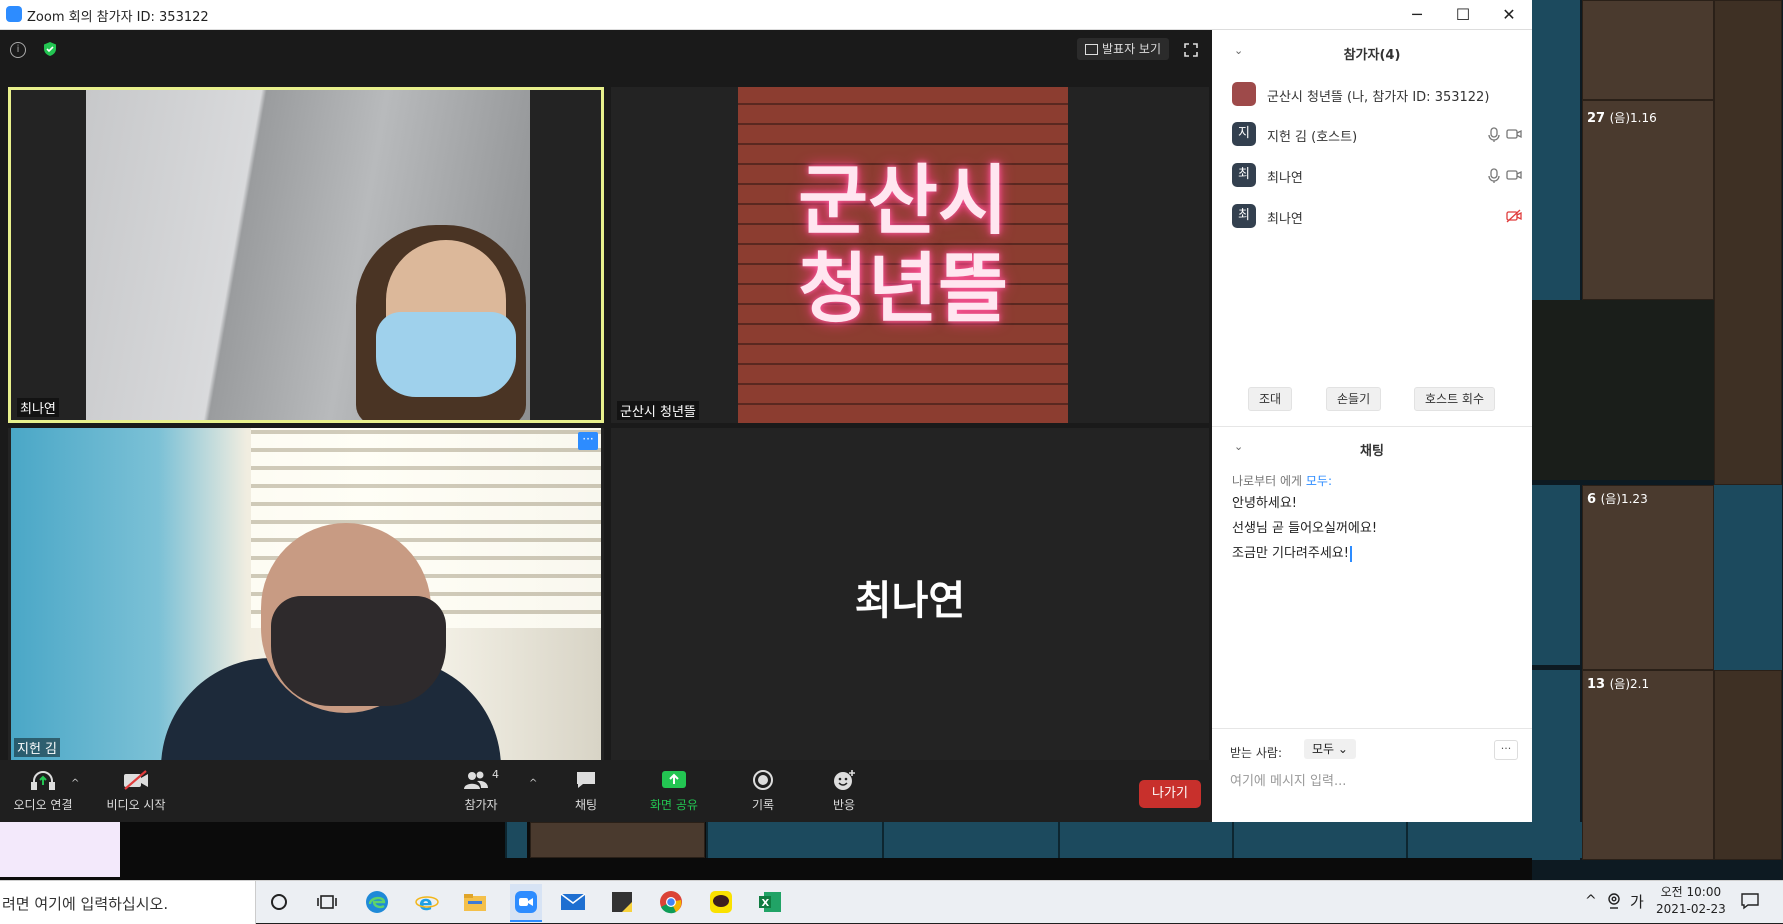 The image size is (1783, 924). I want to click on task-view-icon, so click(327, 902).